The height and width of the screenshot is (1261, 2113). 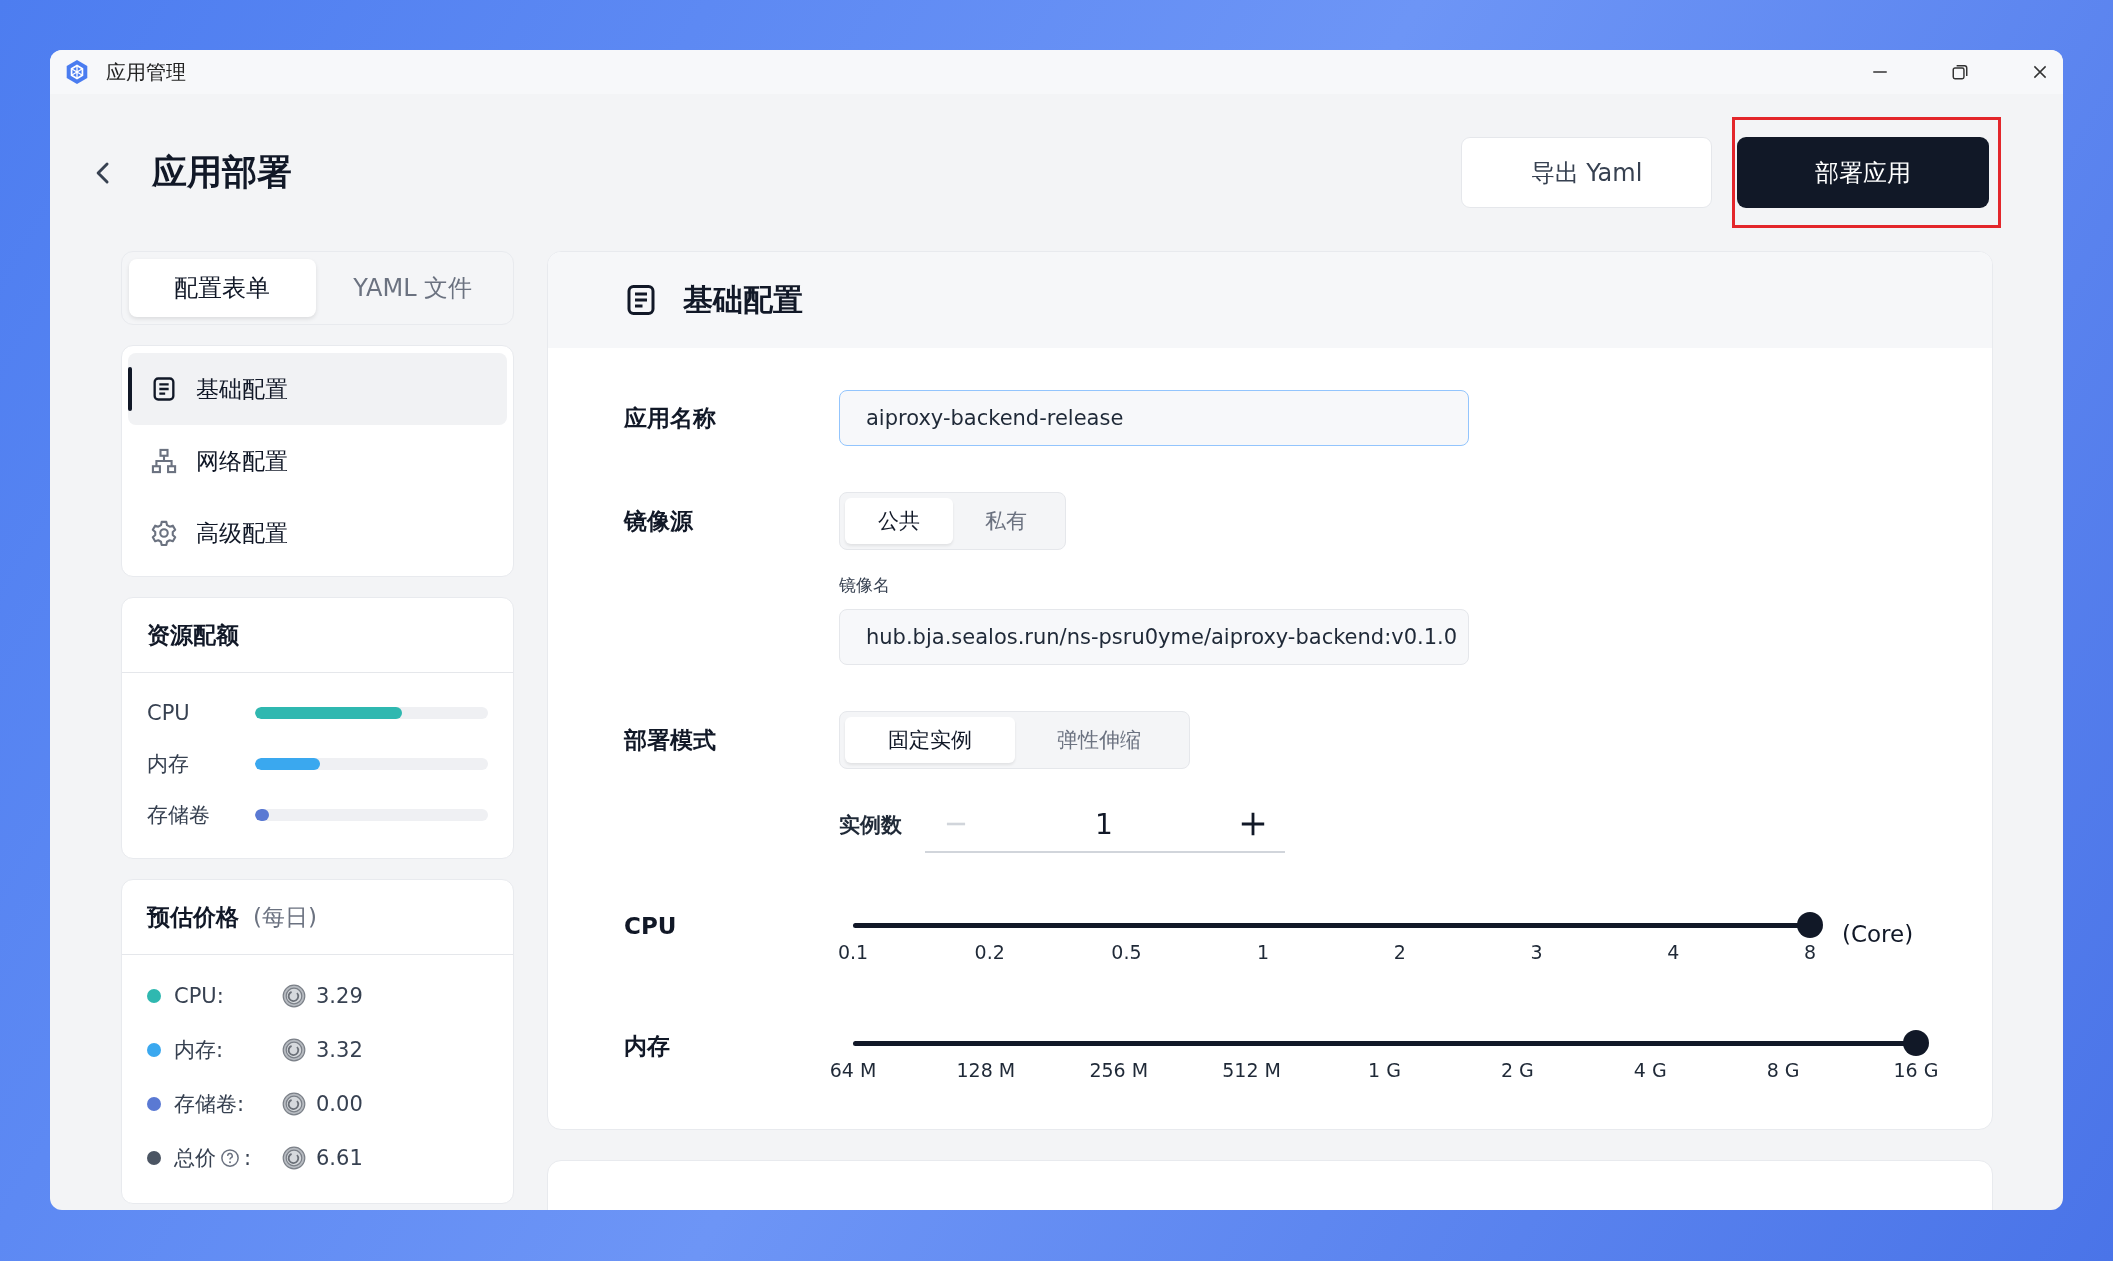 I want to click on tick-label: 0.1, so click(x=853, y=952).